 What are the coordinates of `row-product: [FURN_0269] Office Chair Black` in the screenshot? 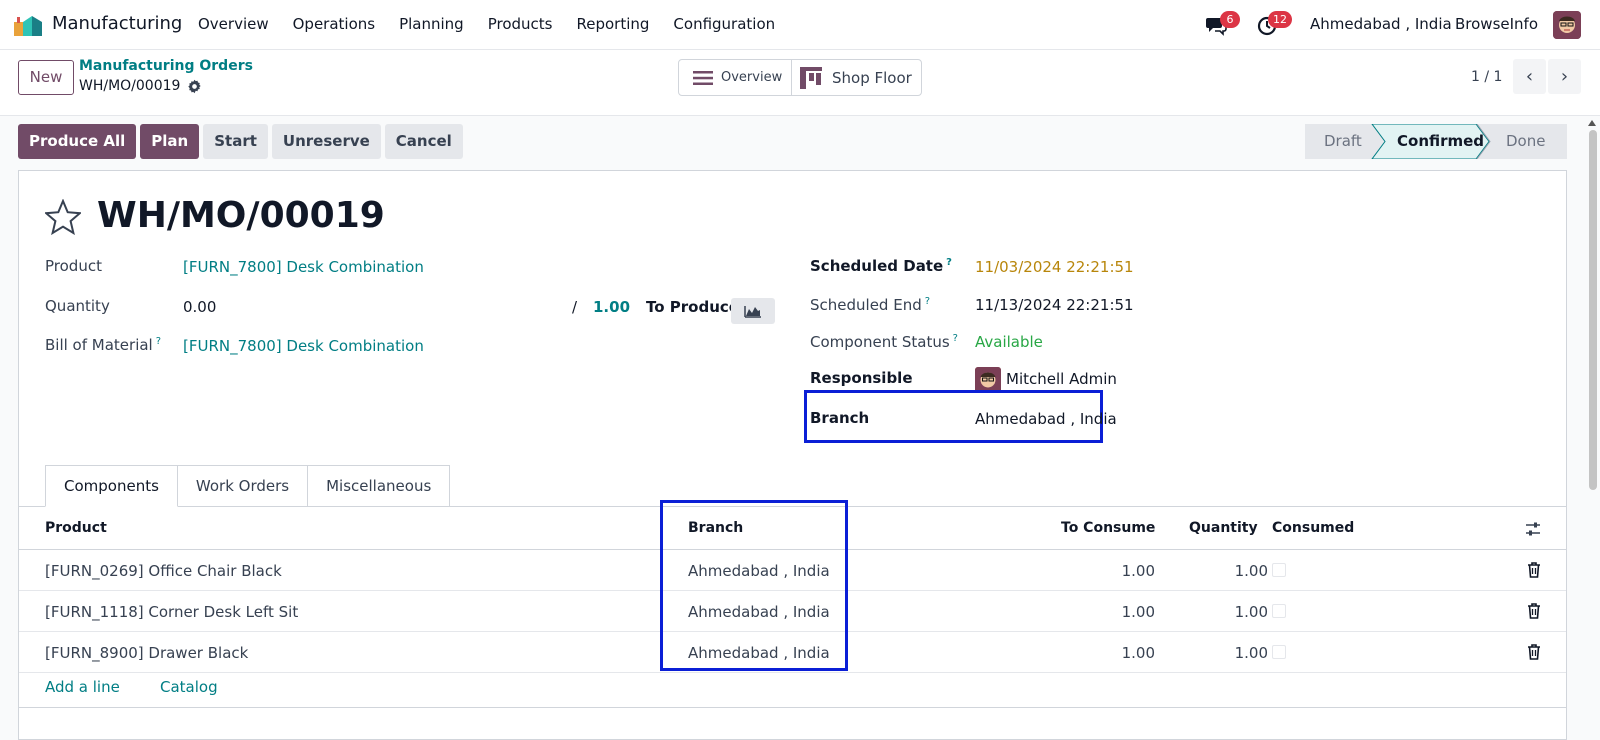 It's located at (163, 571).